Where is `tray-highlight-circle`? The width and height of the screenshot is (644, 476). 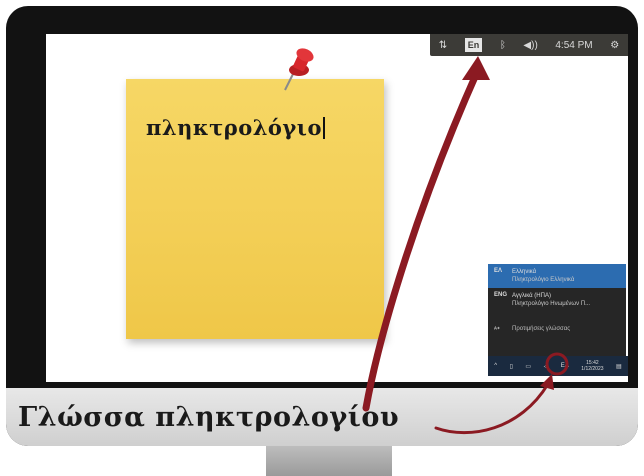
tray-highlight-circle is located at coordinates (557, 364).